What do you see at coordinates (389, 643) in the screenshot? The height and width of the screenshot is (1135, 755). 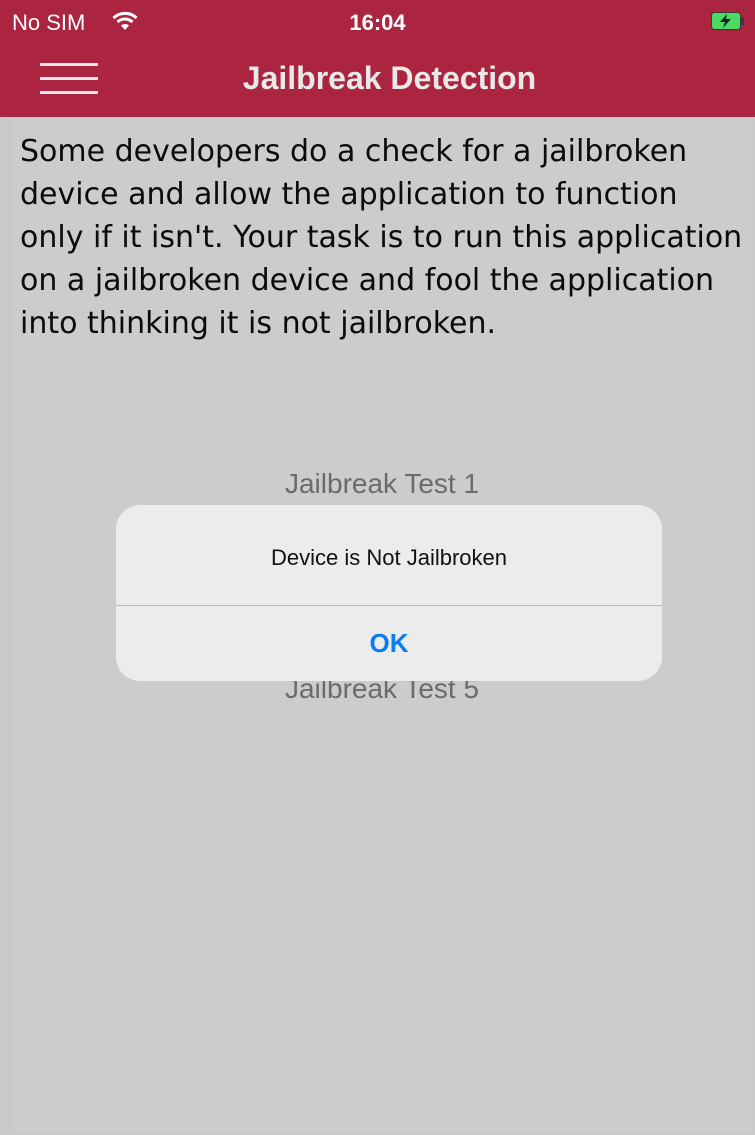 I see `ok-button: OK` at bounding box center [389, 643].